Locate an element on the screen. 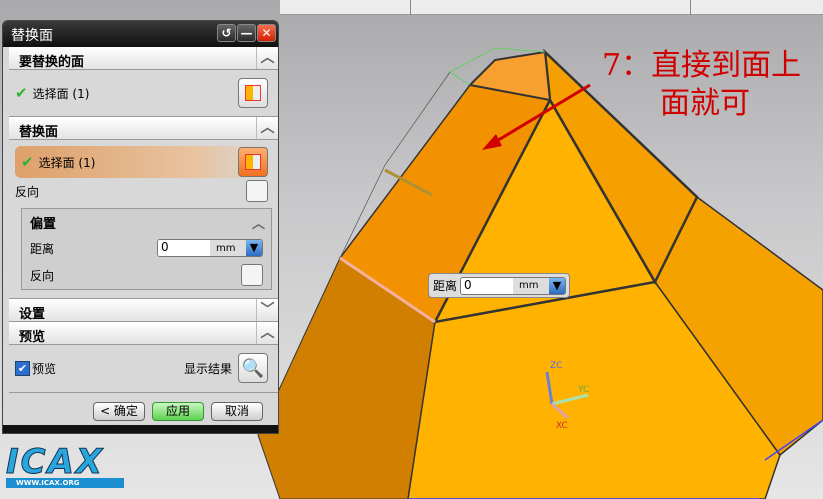  section-replacement-face-header: 替换面 ︿ is located at coordinates (143, 128).